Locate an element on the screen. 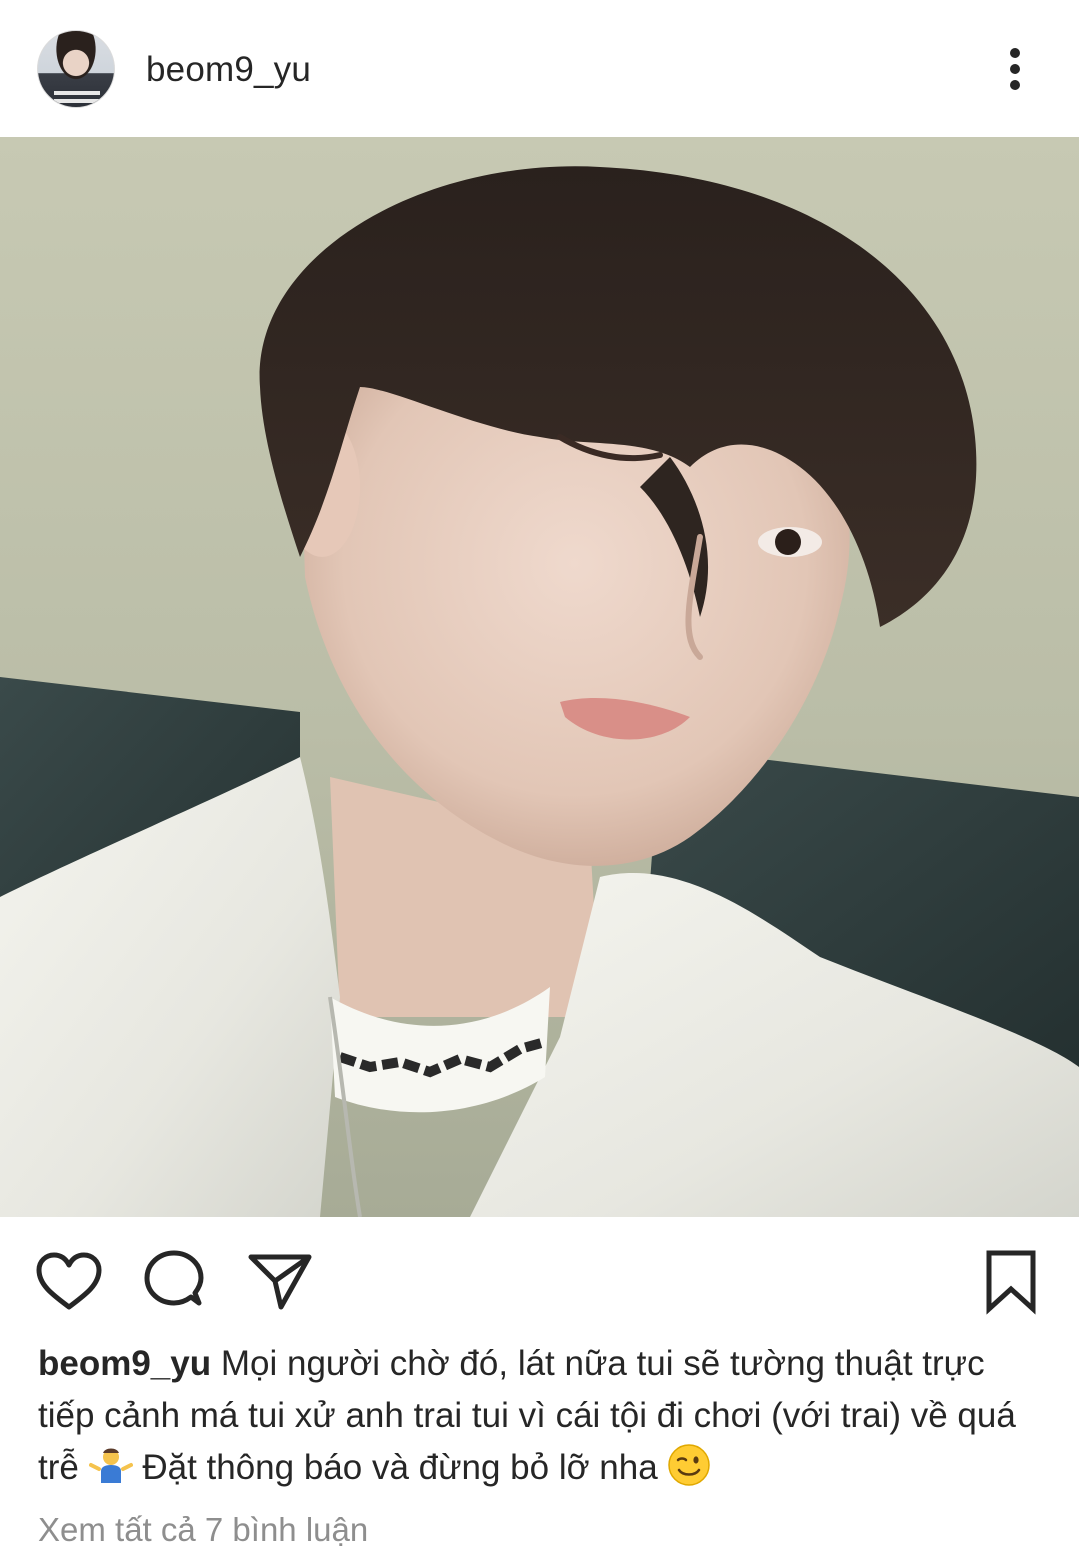  caption-text-2: Đặt thông báo và đừng bỏ lỡ nha is located at coordinates (400, 1467).